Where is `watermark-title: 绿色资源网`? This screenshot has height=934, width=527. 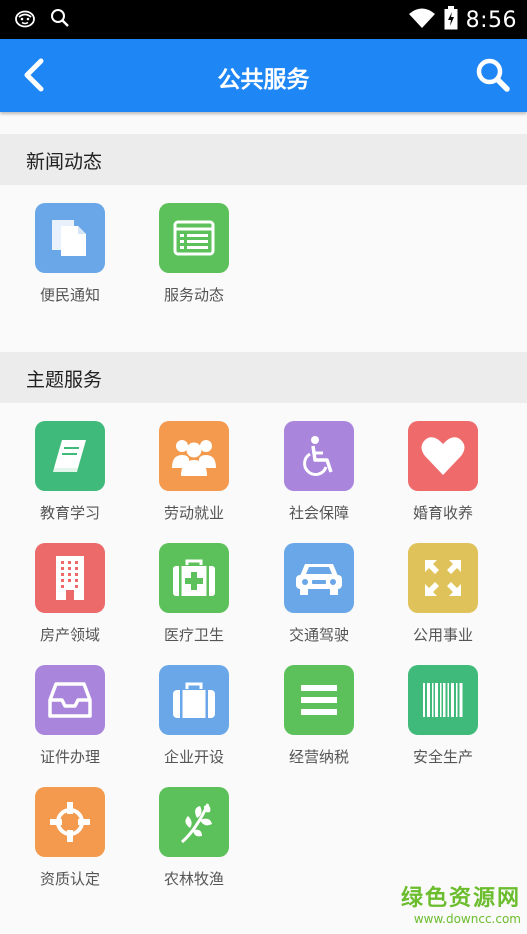 watermark-title: 绿色资源网 is located at coordinates (460, 898).